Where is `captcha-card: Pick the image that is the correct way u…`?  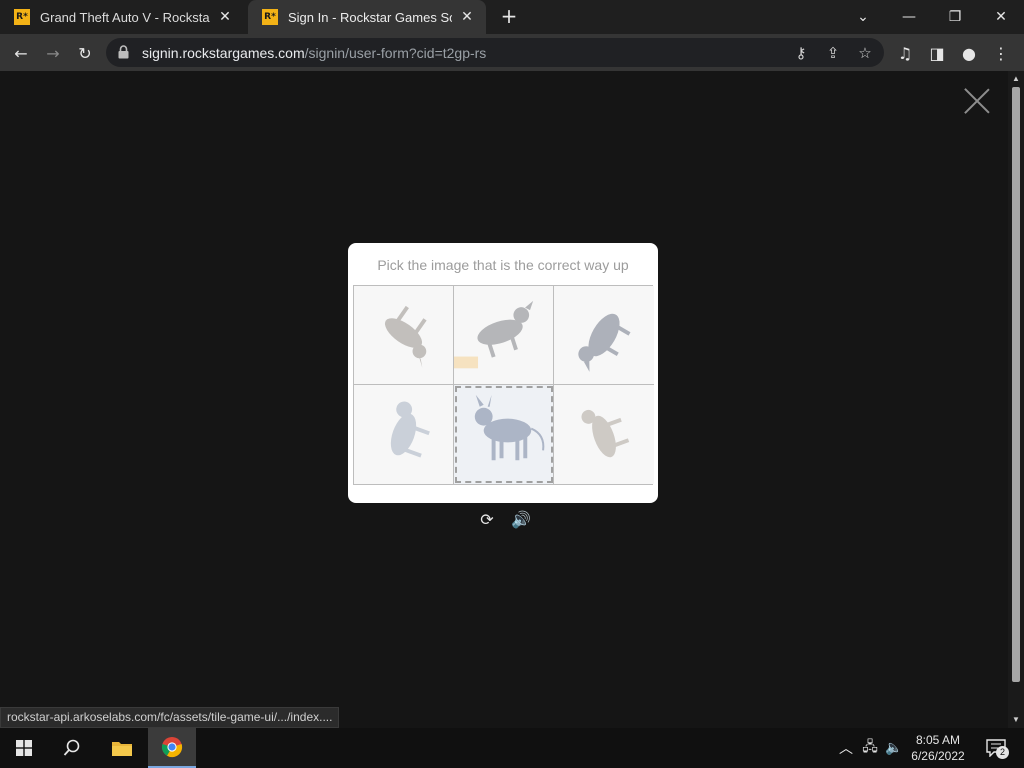
captcha-card: Pick the image that is the correct way u… is located at coordinates (503, 373).